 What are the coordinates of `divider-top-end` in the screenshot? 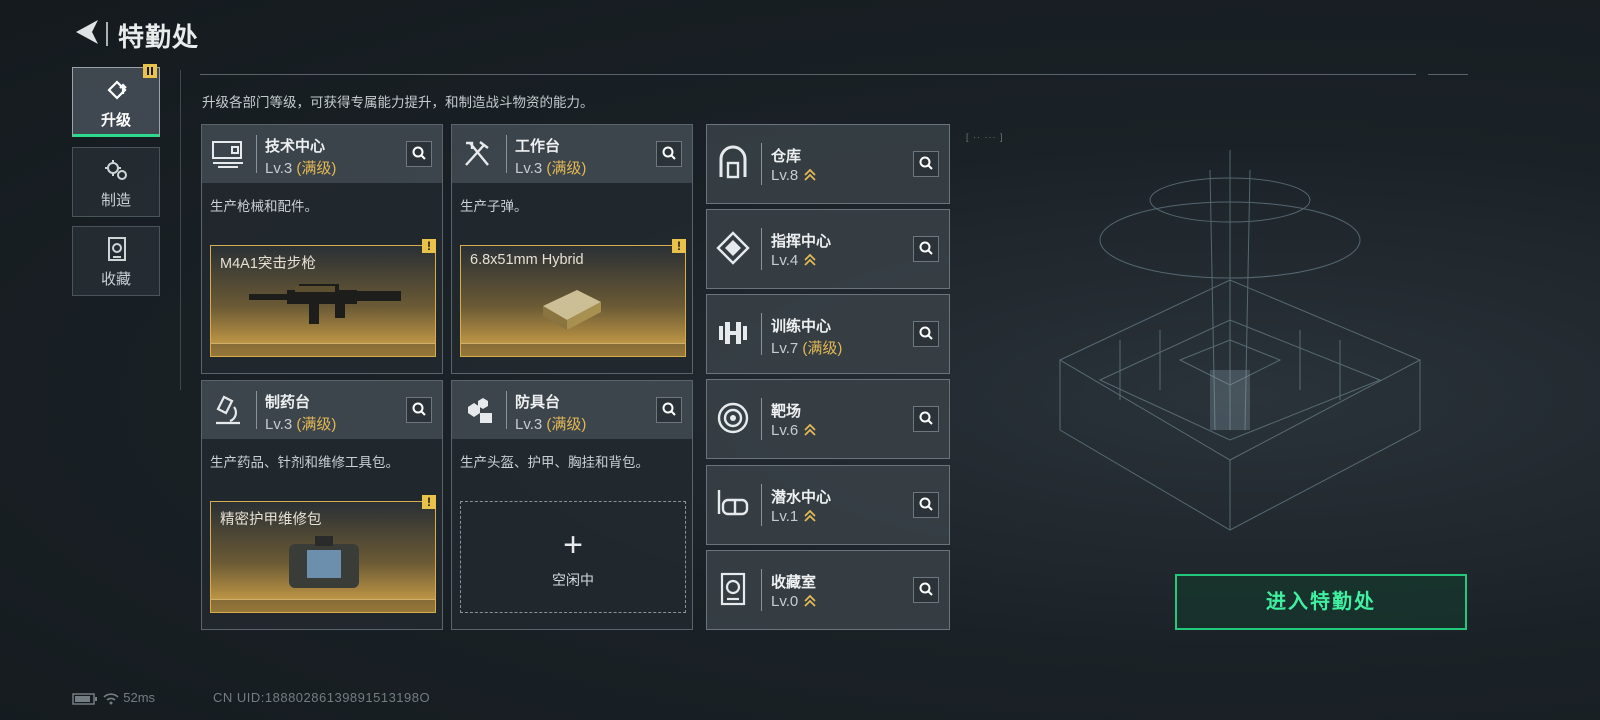 It's located at (1448, 74).